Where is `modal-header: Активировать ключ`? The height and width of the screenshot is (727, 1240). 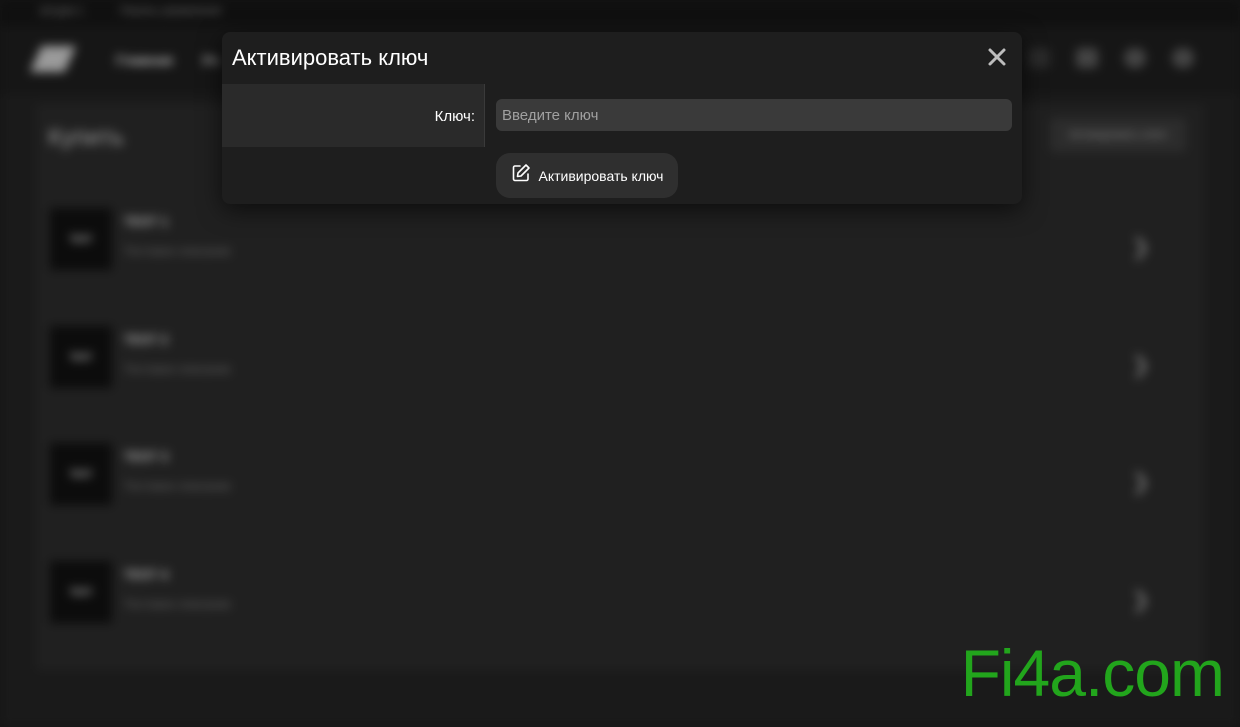 modal-header: Активировать ключ is located at coordinates (622, 58).